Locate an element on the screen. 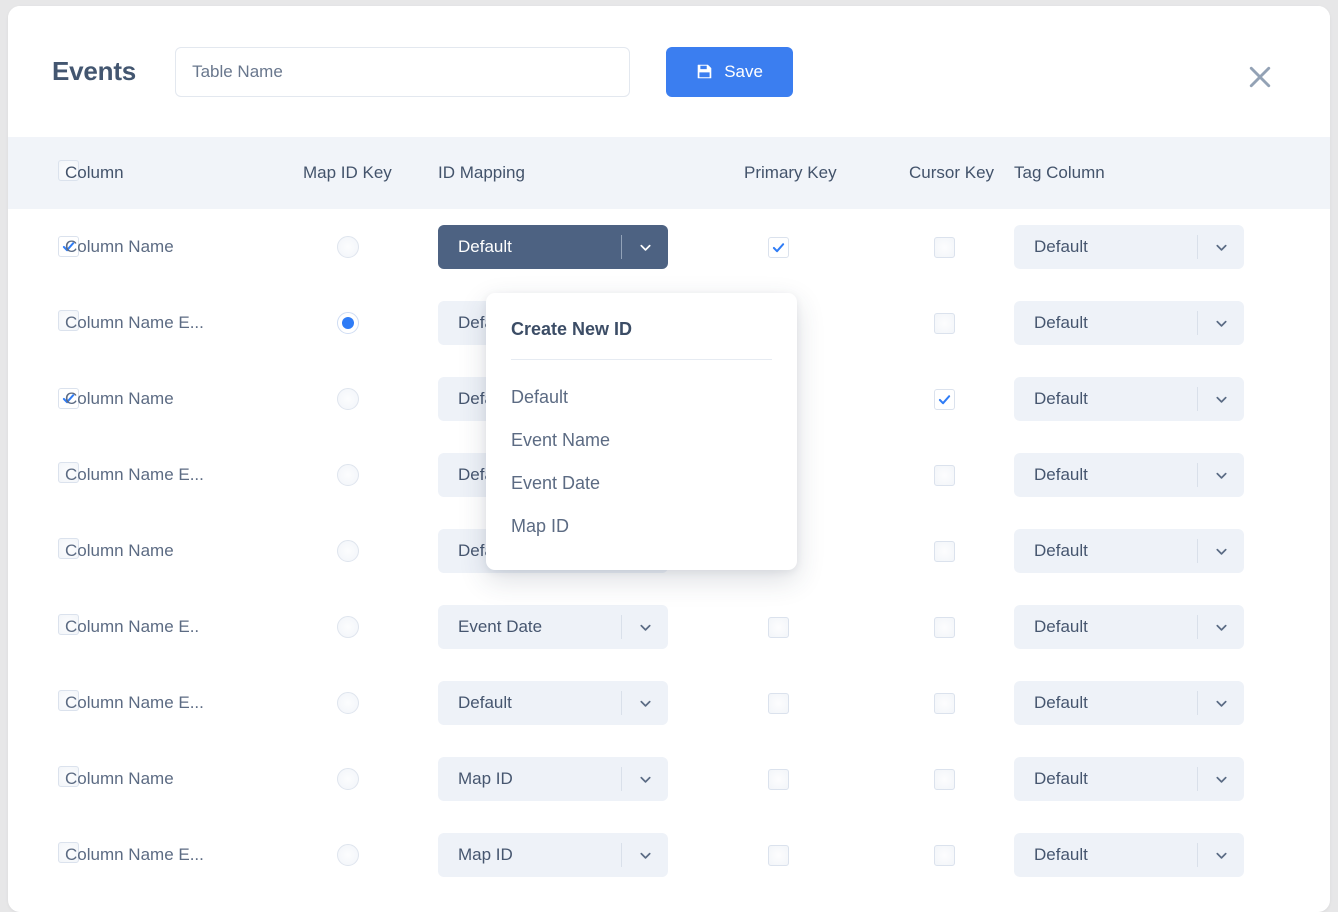 This screenshot has width=1338, height=912. id-mapping-cell: Default is located at coordinates (574, 247).